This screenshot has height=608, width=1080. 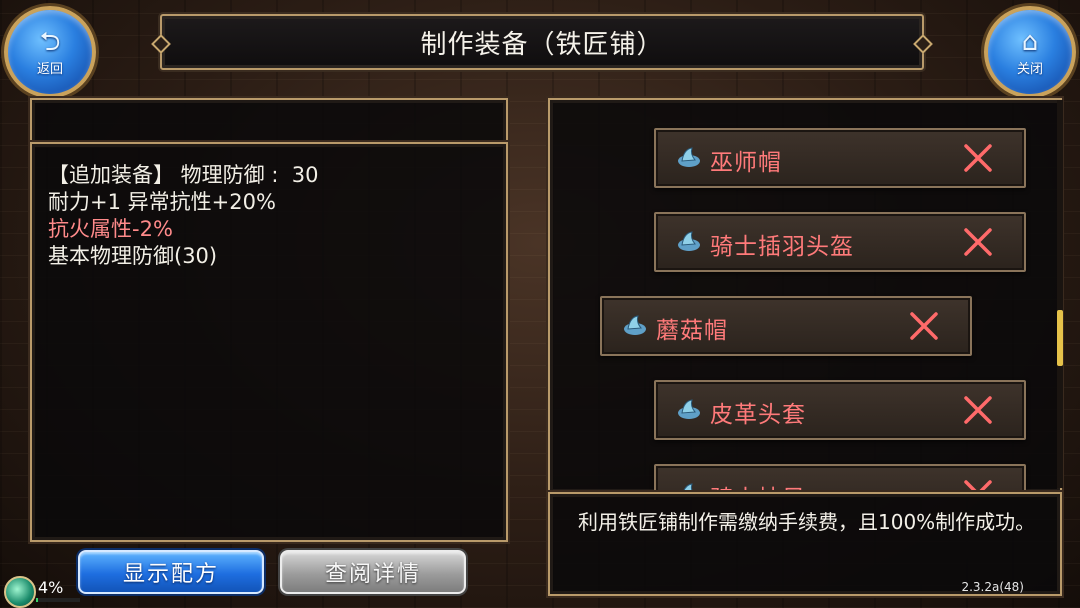 What do you see at coordinates (1029, 69) in the screenshot?
I see `close-label: 关闭` at bounding box center [1029, 69].